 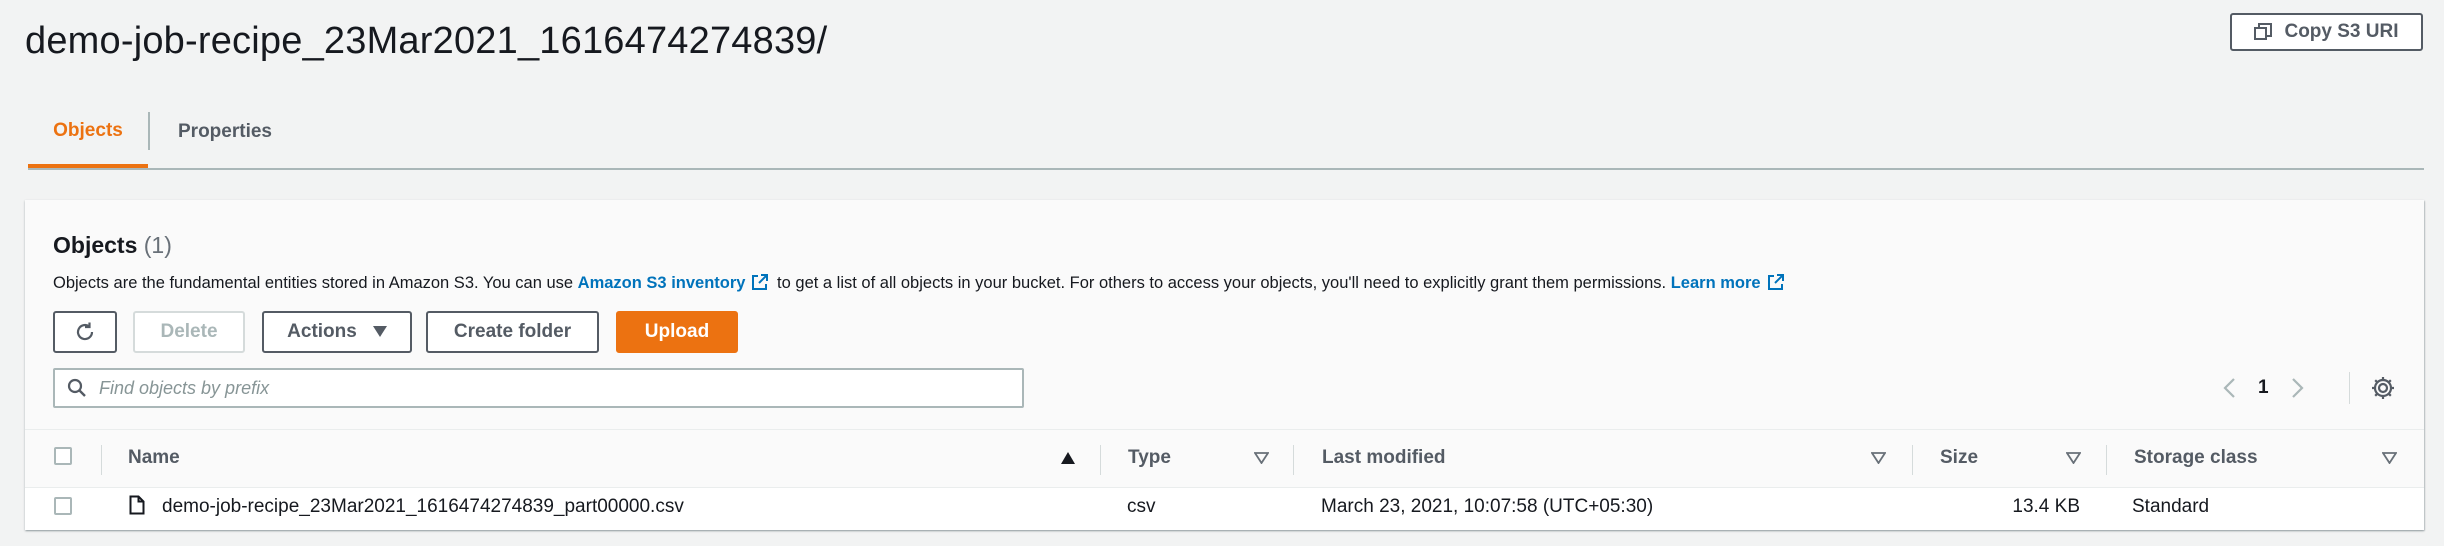 What do you see at coordinates (2341, 31) in the screenshot?
I see `copy-s3-uri-label: Copy S3 URI` at bounding box center [2341, 31].